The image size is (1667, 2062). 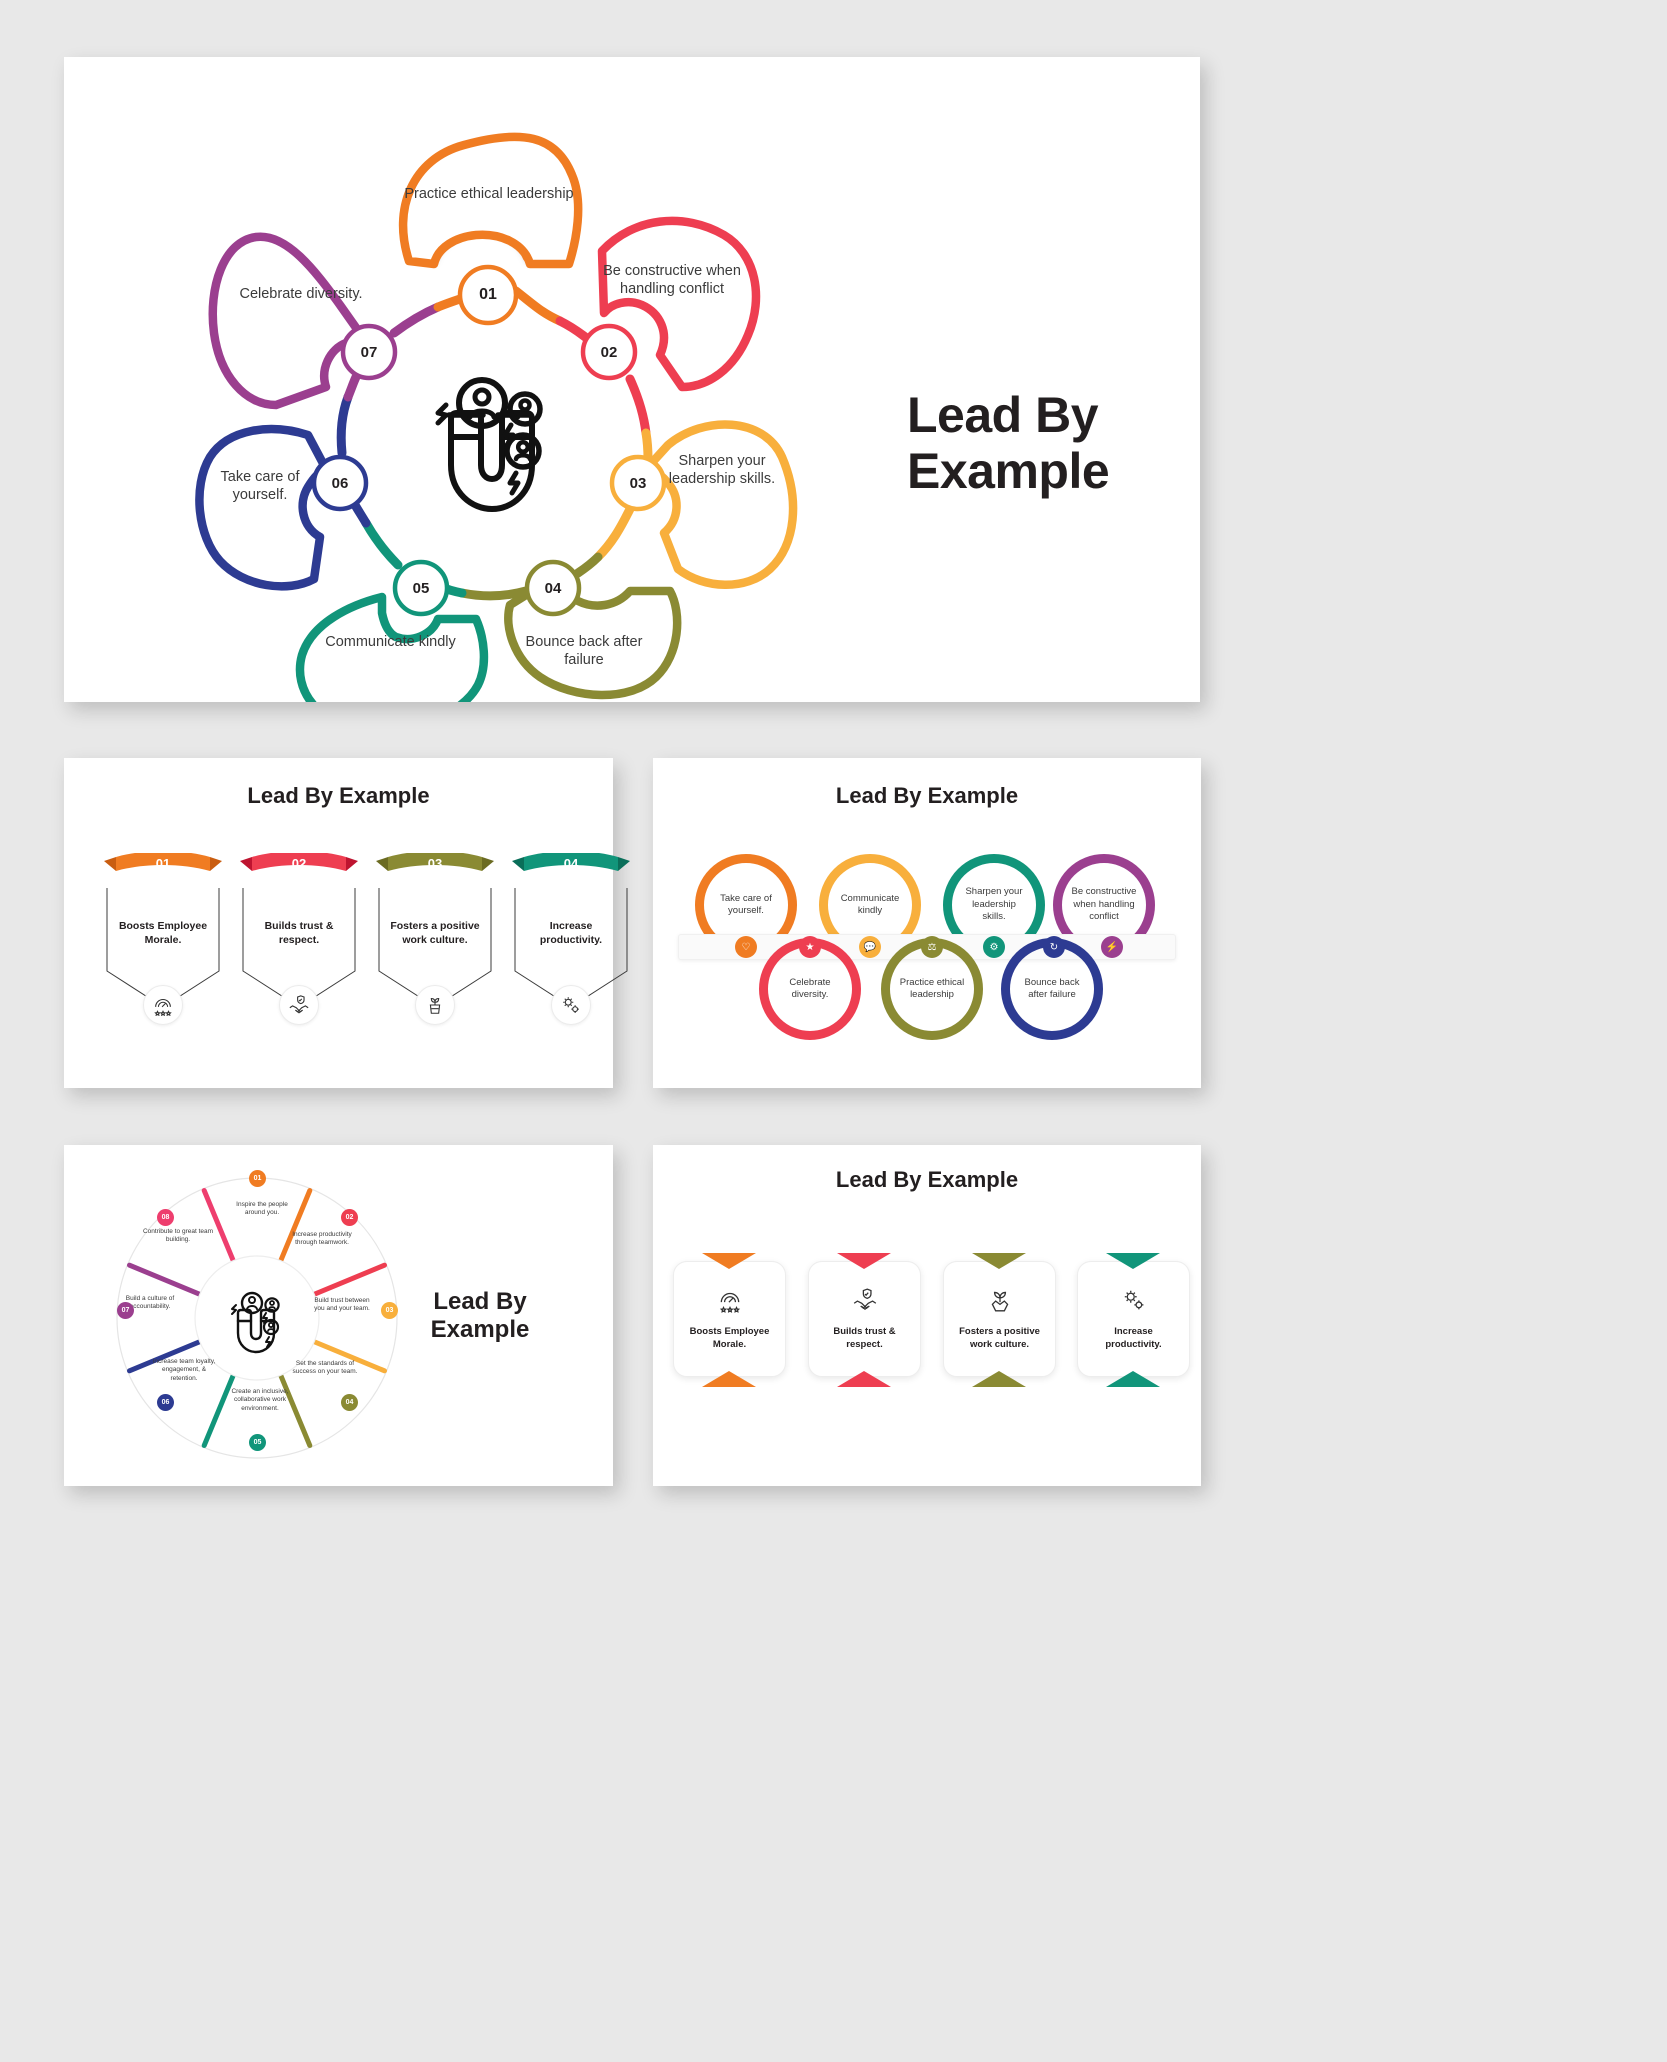 What do you see at coordinates (421, 588) in the screenshot?
I see `hero-badge-05: 05` at bounding box center [421, 588].